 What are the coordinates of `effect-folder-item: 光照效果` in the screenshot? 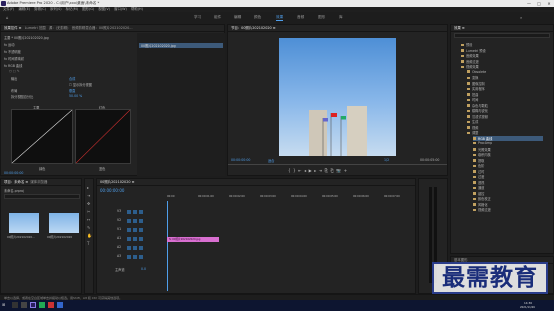 It's located at (482, 149).